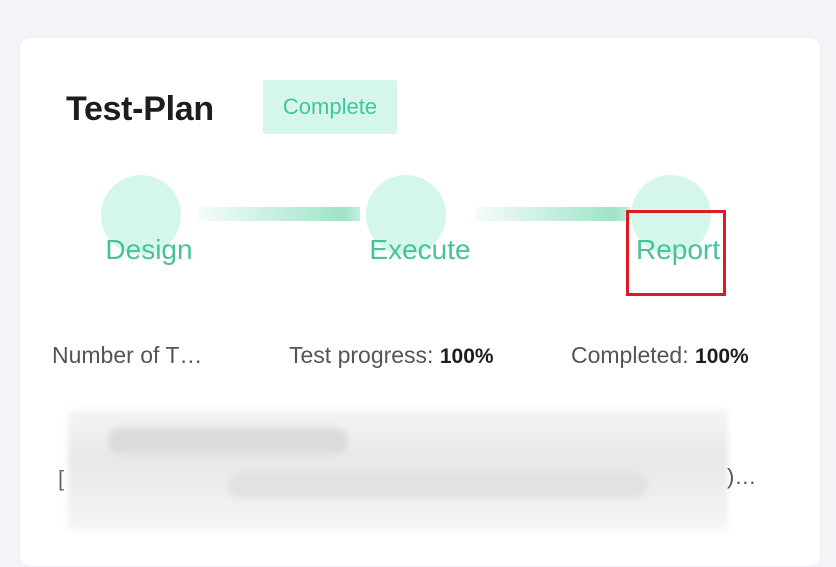 The width and height of the screenshot is (836, 567). I want to click on completed-value: 100%, so click(722, 356).